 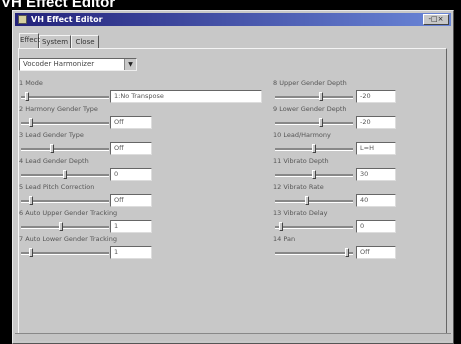 I want to click on param-value-field: 1:No Transpose, so click(x=186, y=96).